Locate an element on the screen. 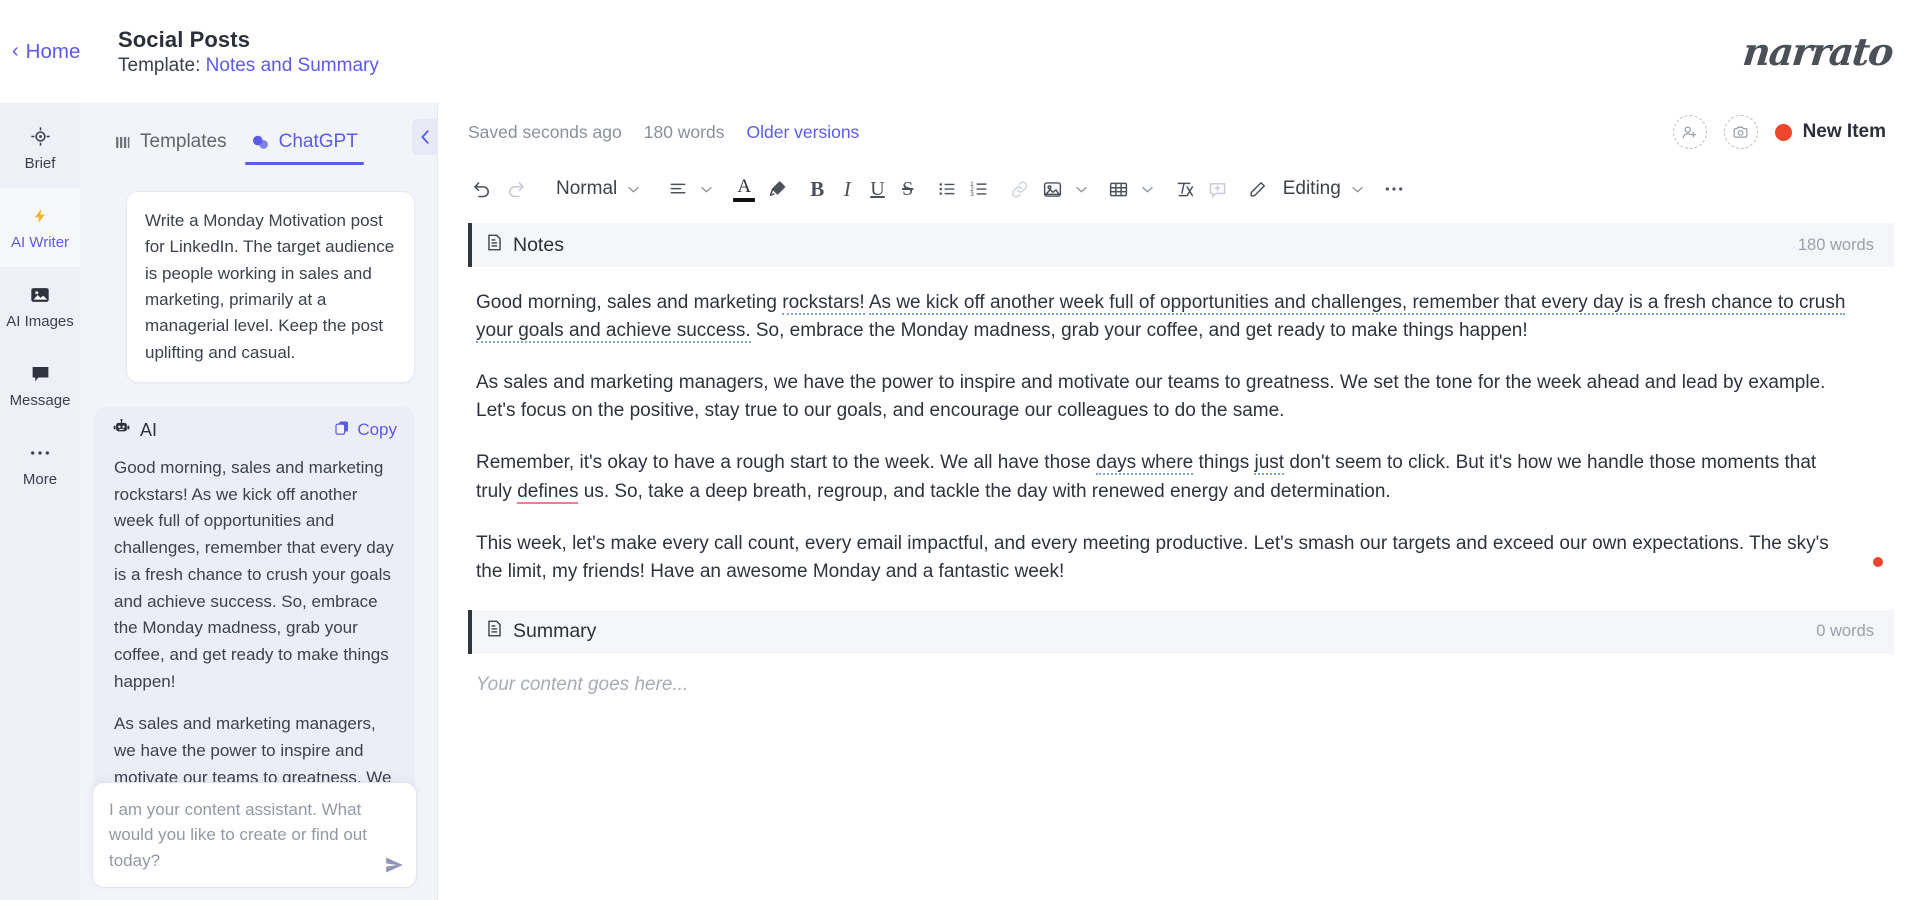 This screenshot has height=900, width=1920. bullet-list-button is located at coordinates (947, 189).